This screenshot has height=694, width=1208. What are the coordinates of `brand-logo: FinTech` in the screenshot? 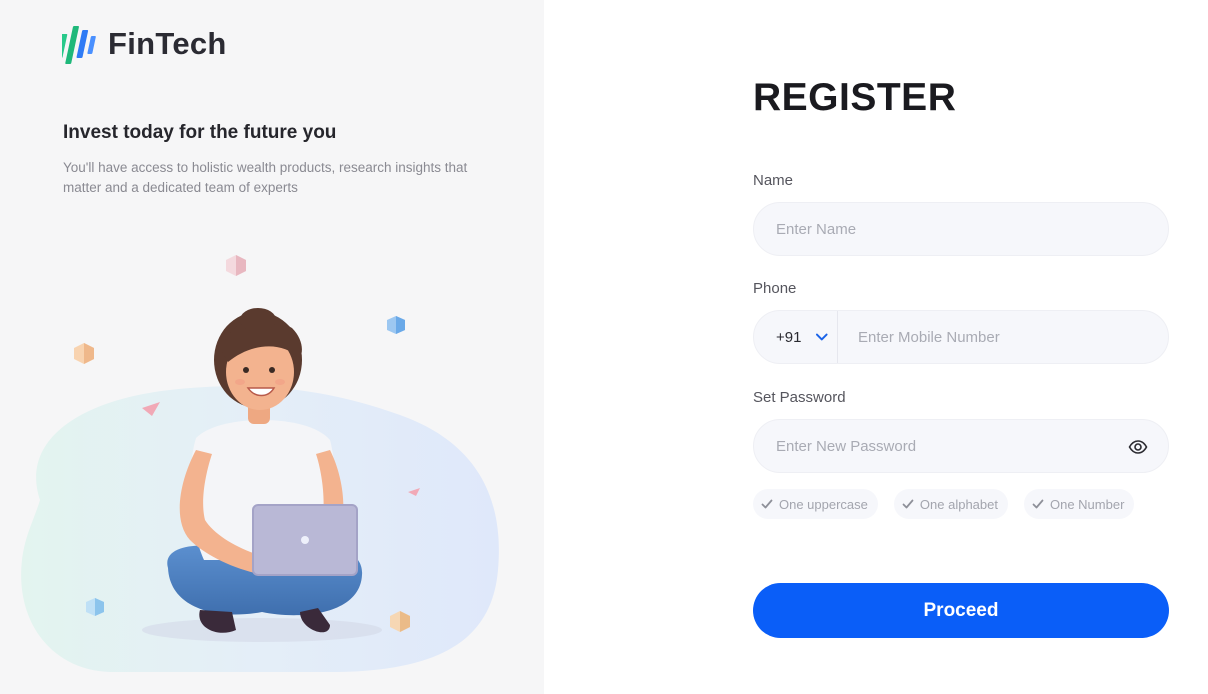 It's located at (144, 44).